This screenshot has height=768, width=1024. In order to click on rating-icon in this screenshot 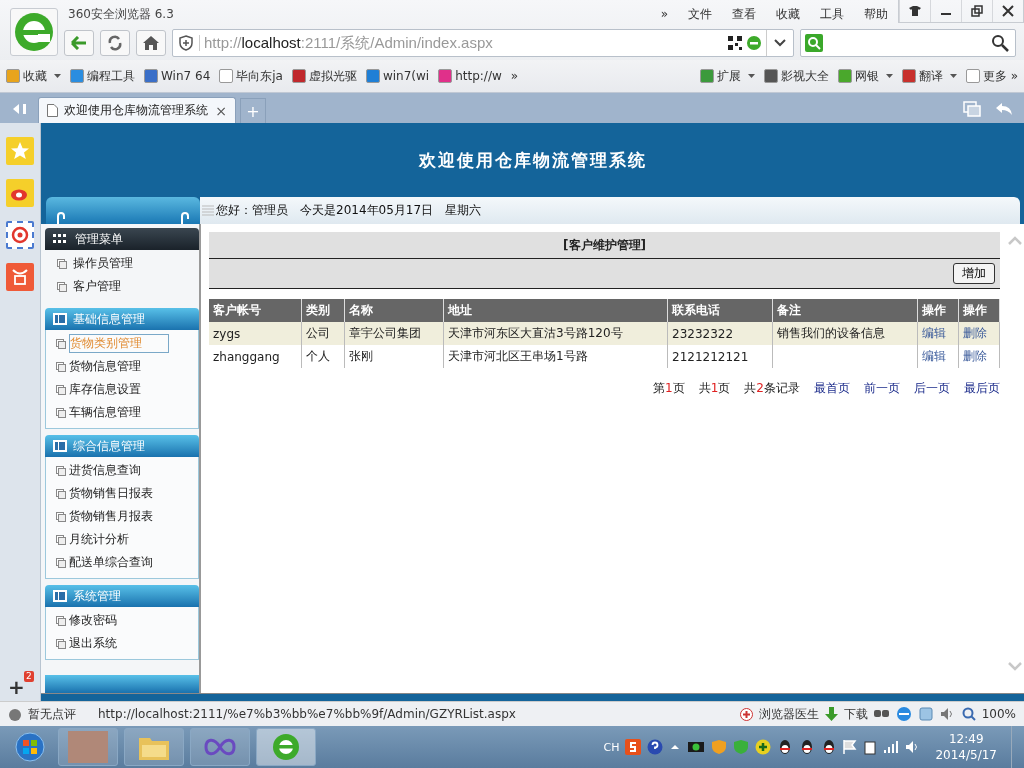, I will do `click(15, 714)`.